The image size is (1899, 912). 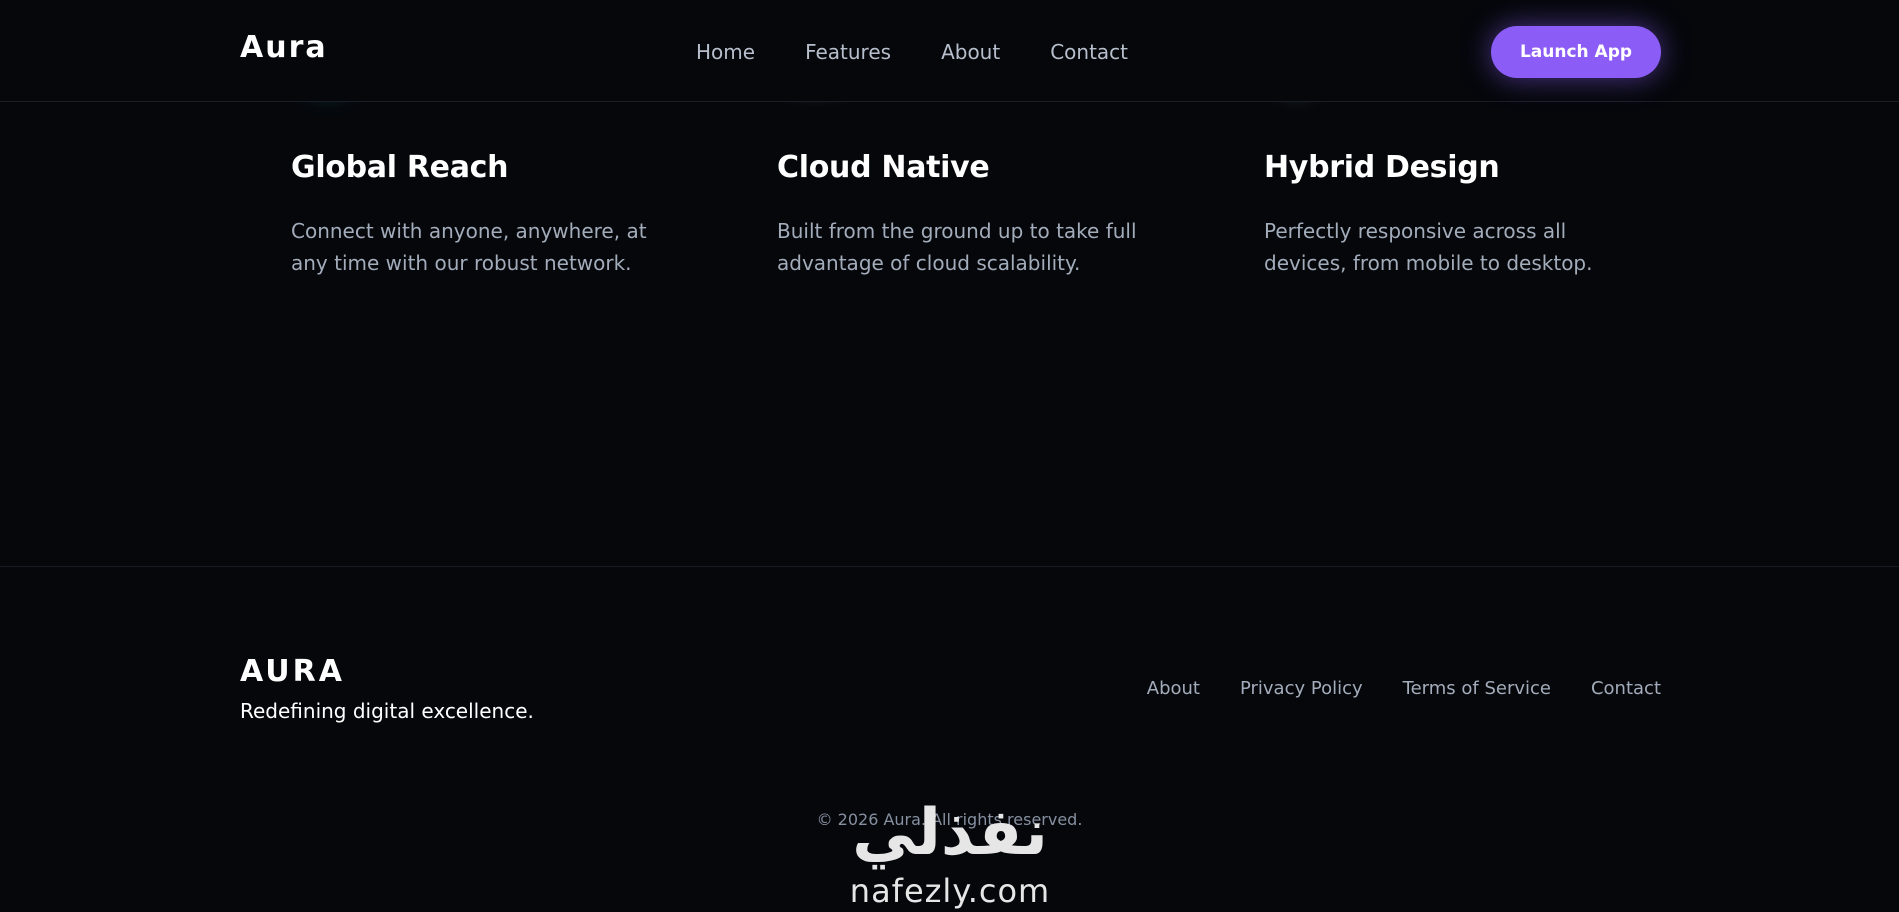 What do you see at coordinates (387, 711) in the screenshot?
I see `footer-tagline: Redefining digital excellence.` at bounding box center [387, 711].